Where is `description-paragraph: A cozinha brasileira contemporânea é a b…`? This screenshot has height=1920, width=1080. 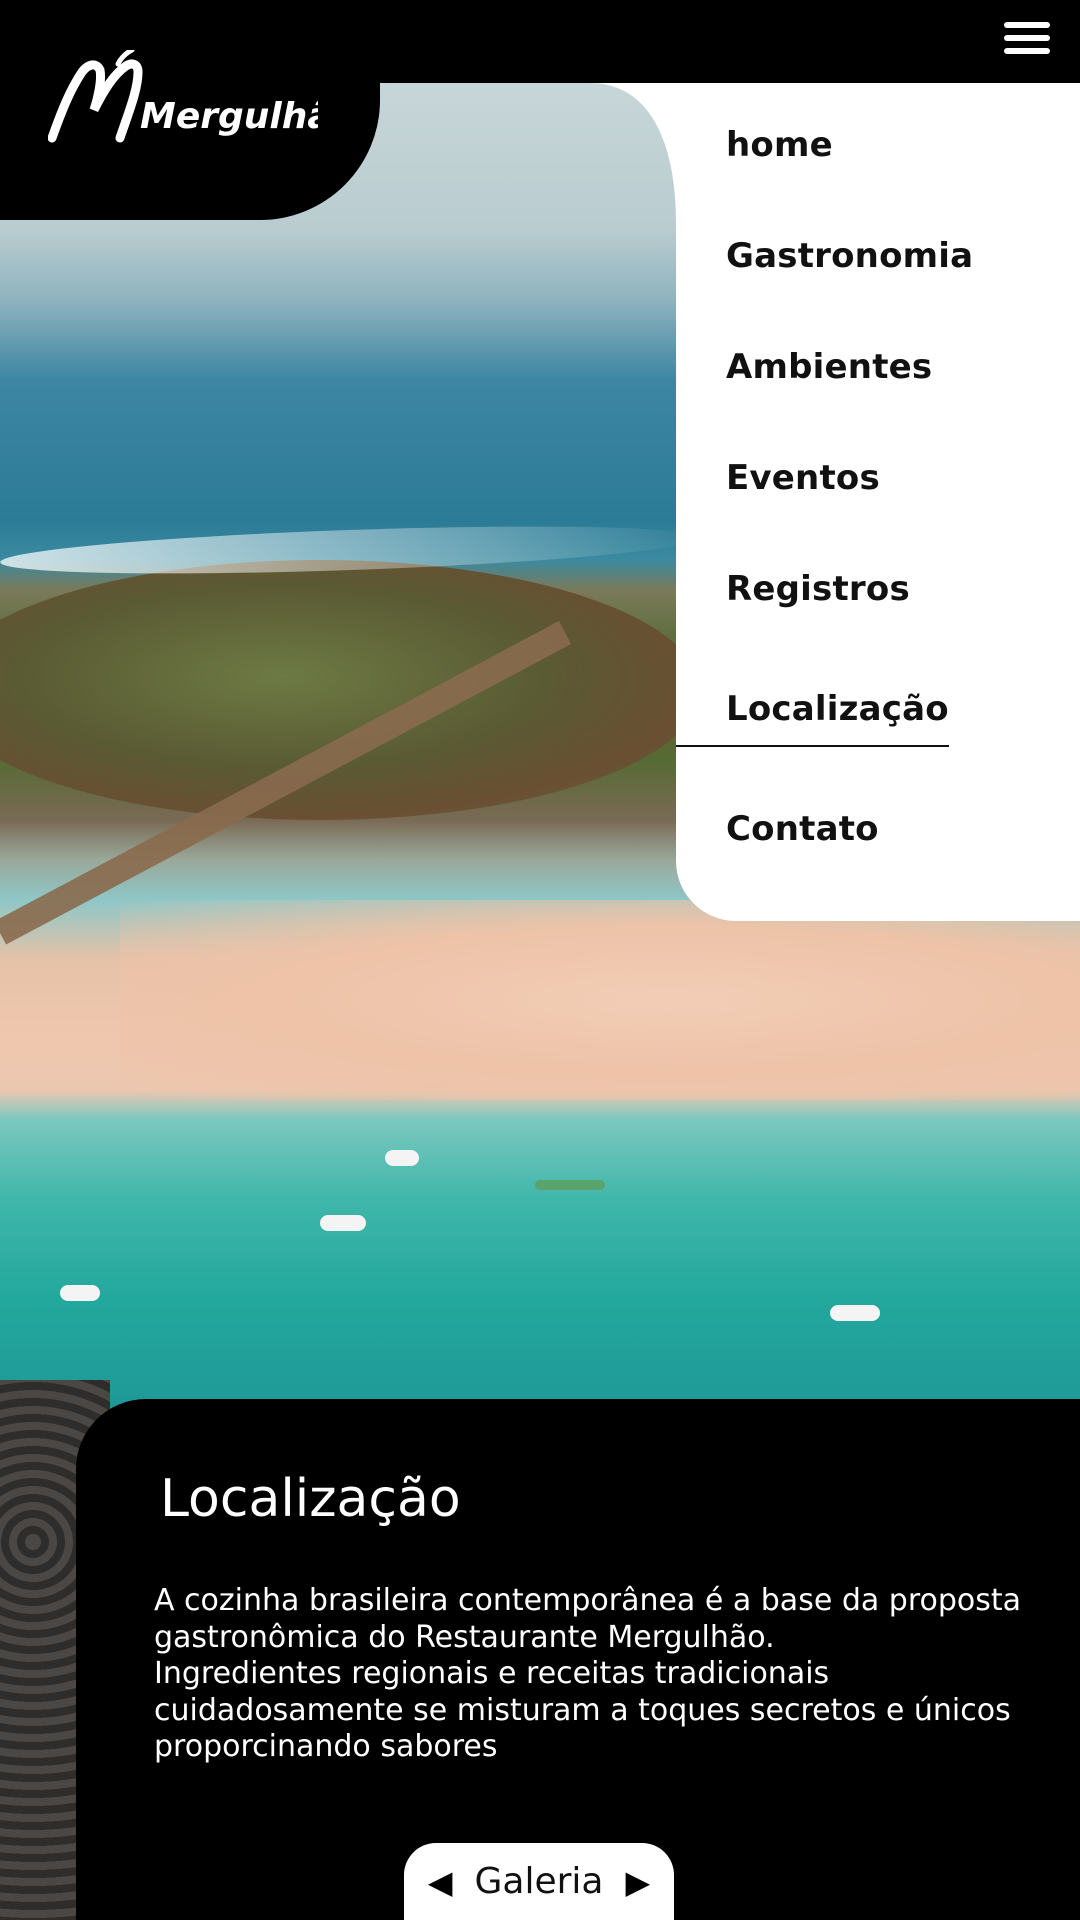
description-paragraph: A cozinha brasileira contemporânea é a b… is located at coordinates (588, 1619).